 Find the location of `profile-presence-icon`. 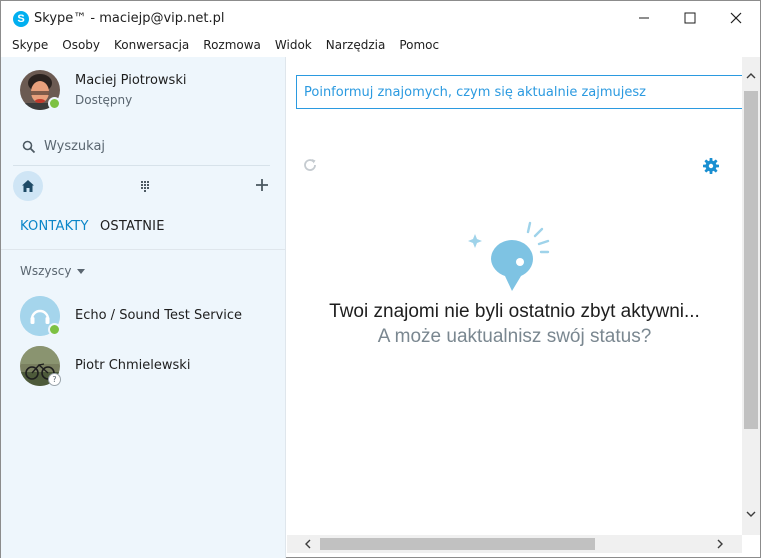

profile-presence-icon is located at coordinates (54, 103).